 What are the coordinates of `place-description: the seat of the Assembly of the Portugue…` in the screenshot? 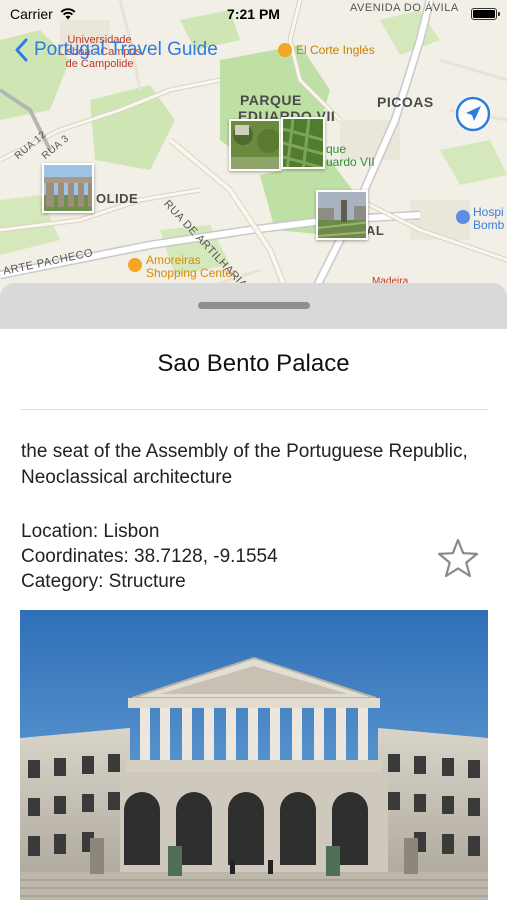 It's located at (244, 464).